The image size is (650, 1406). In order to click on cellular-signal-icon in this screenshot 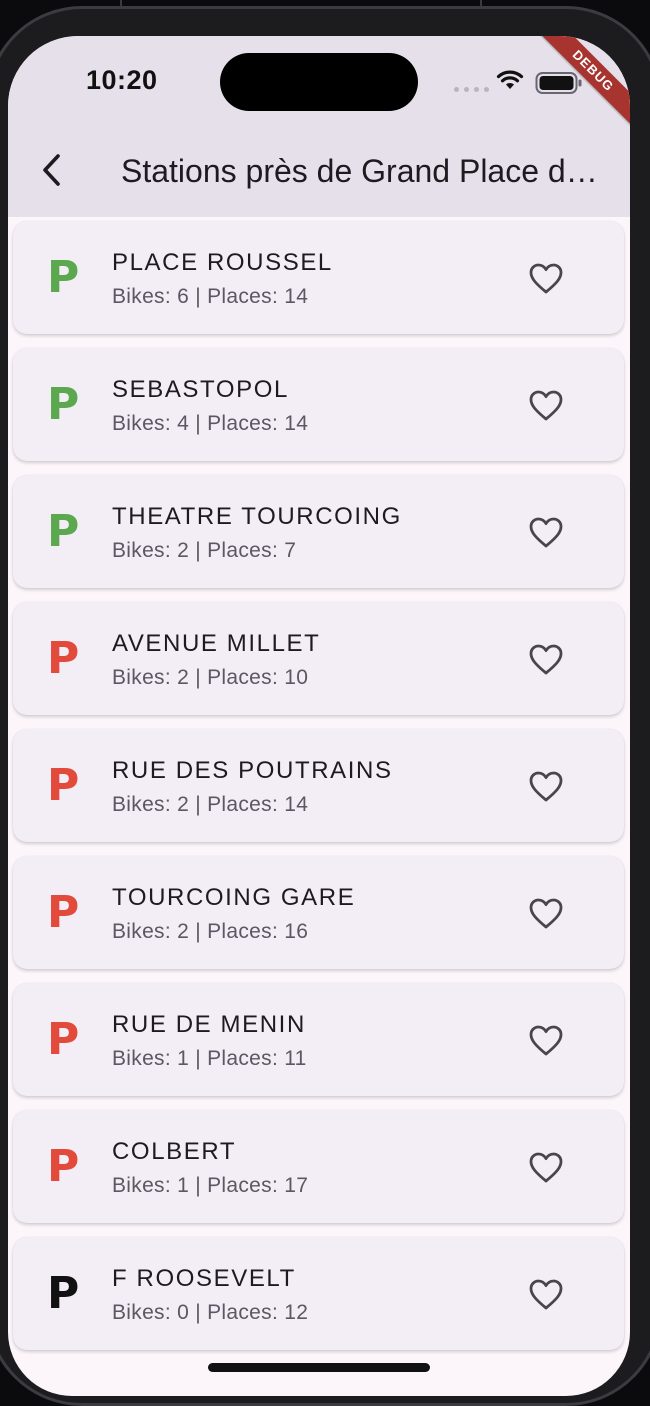, I will do `click(471, 89)`.